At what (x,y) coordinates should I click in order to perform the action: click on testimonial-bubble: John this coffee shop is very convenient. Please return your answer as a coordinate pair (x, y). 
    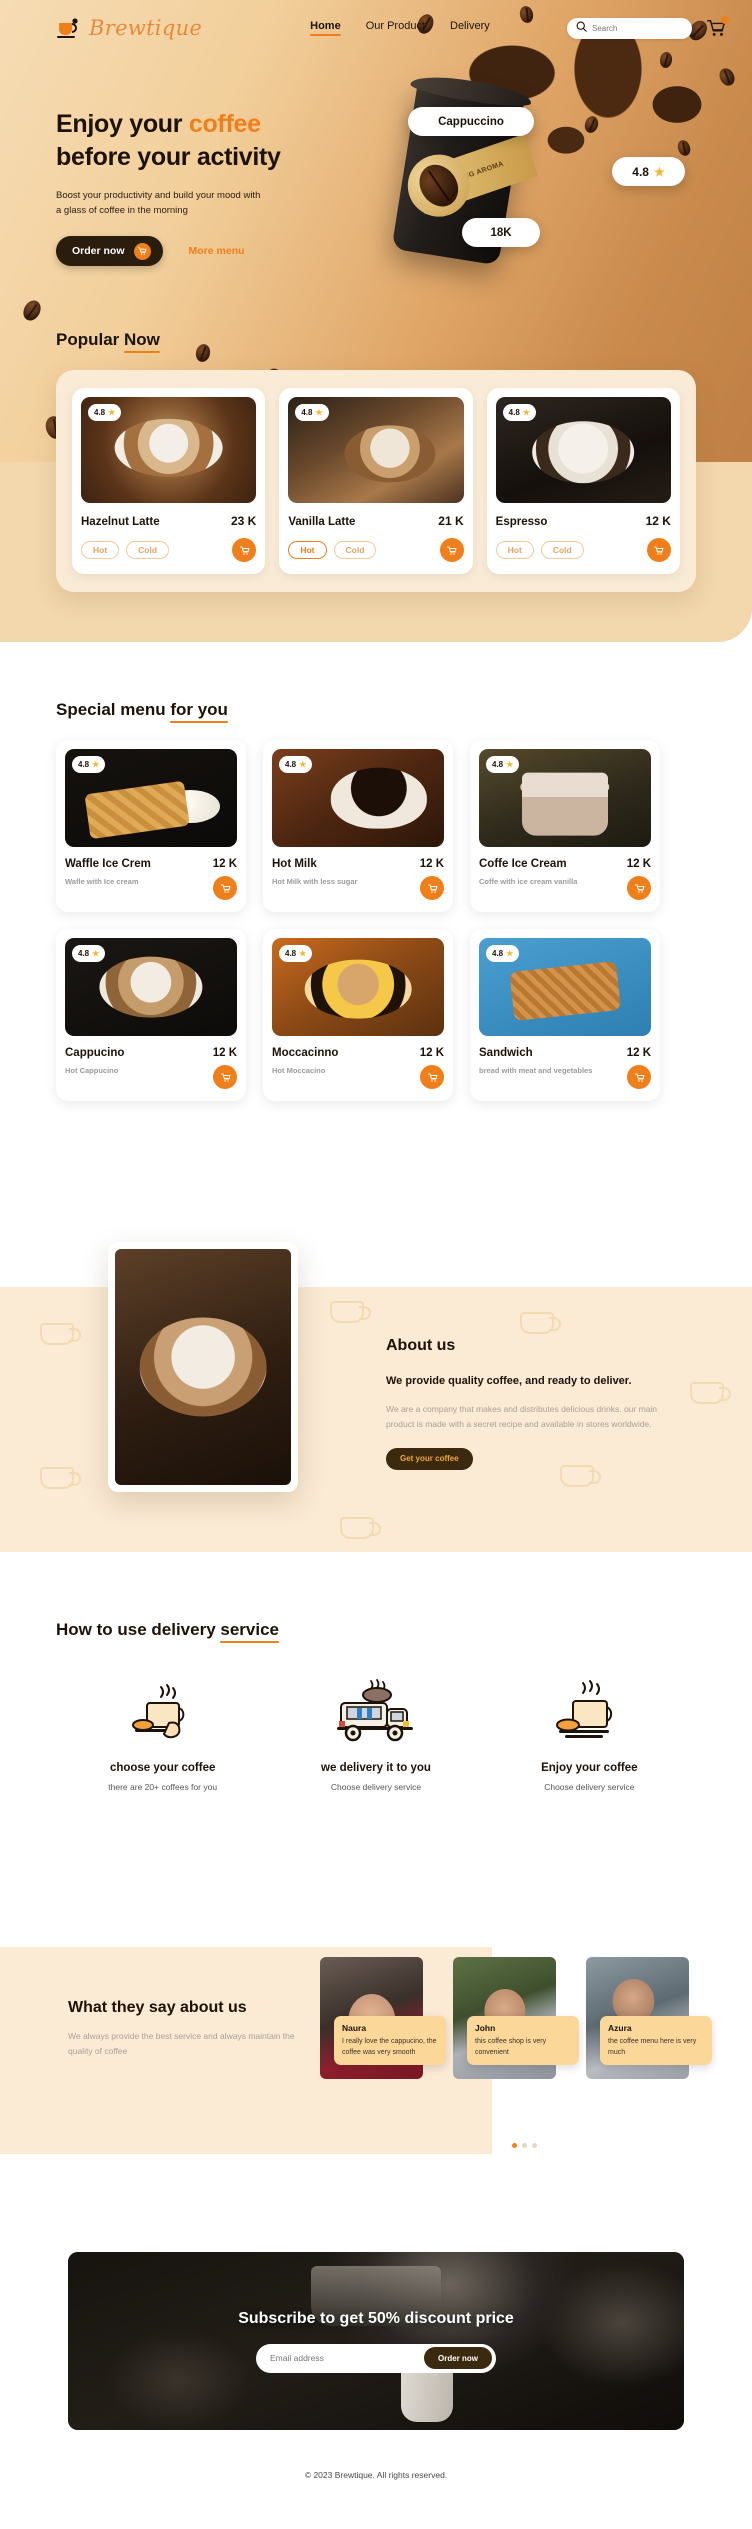
    Looking at the image, I should click on (523, 2040).